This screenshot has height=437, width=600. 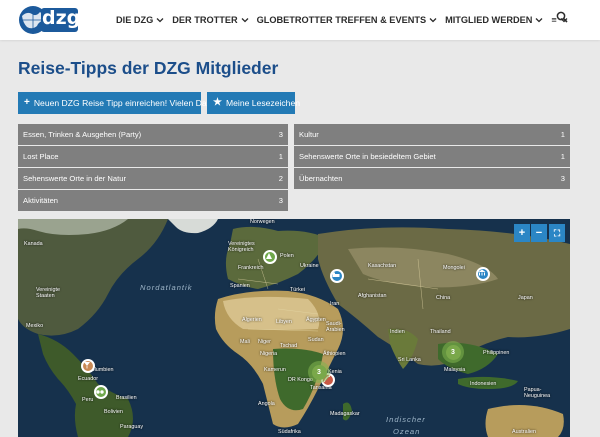 What do you see at coordinates (269, 354) in the screenshot?
I see `country-label: Nigeria` at bounding box center [269, 354].